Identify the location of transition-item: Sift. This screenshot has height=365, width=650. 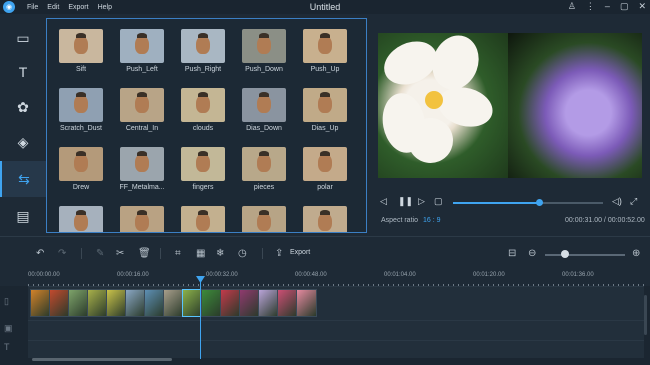
(81, 51).